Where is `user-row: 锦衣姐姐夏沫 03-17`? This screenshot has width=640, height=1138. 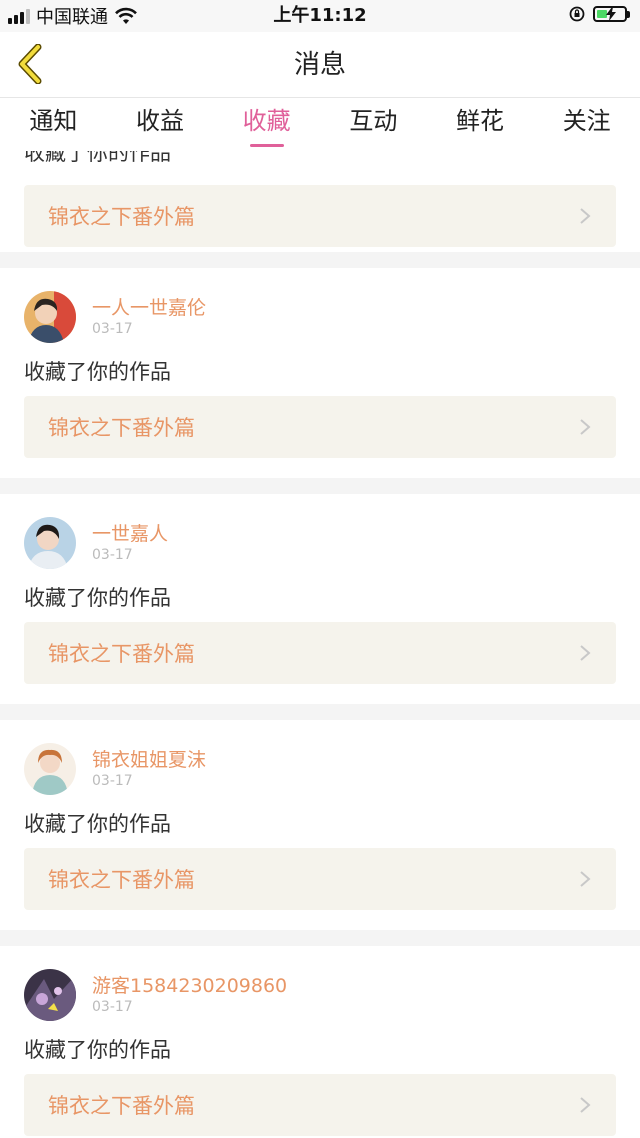
user-row: 锦衣姐姐夏沫 03-17 is located at coordinates (320, 758).